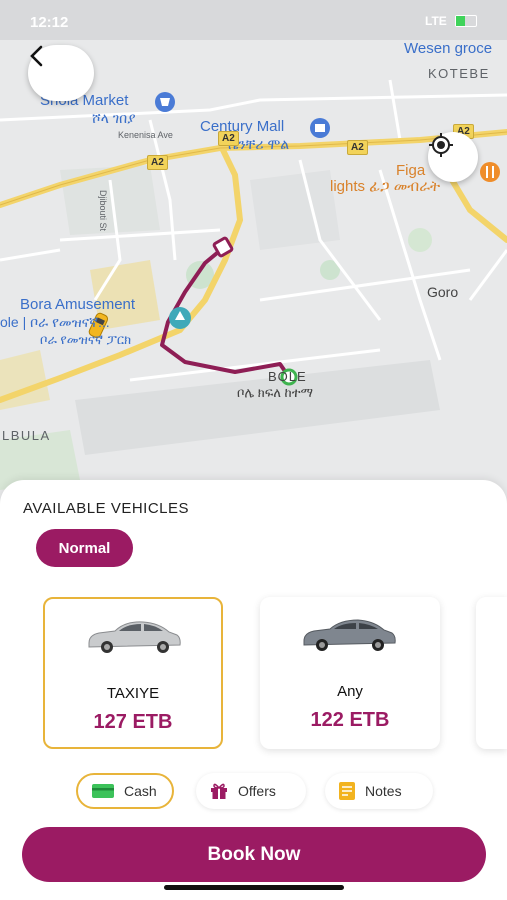  Describe the element at coordinates (459, 73) in the screenshot. I see `area-kotebe: KOTEBE` at that location.